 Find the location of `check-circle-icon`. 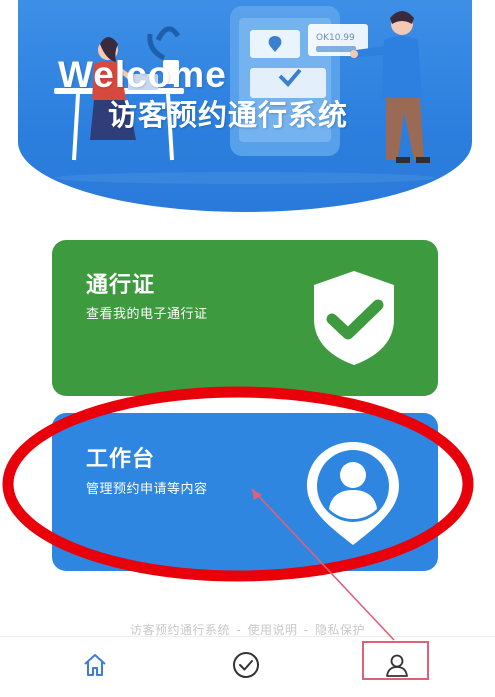

check-circle-icon is located at coordinates (246, 665).